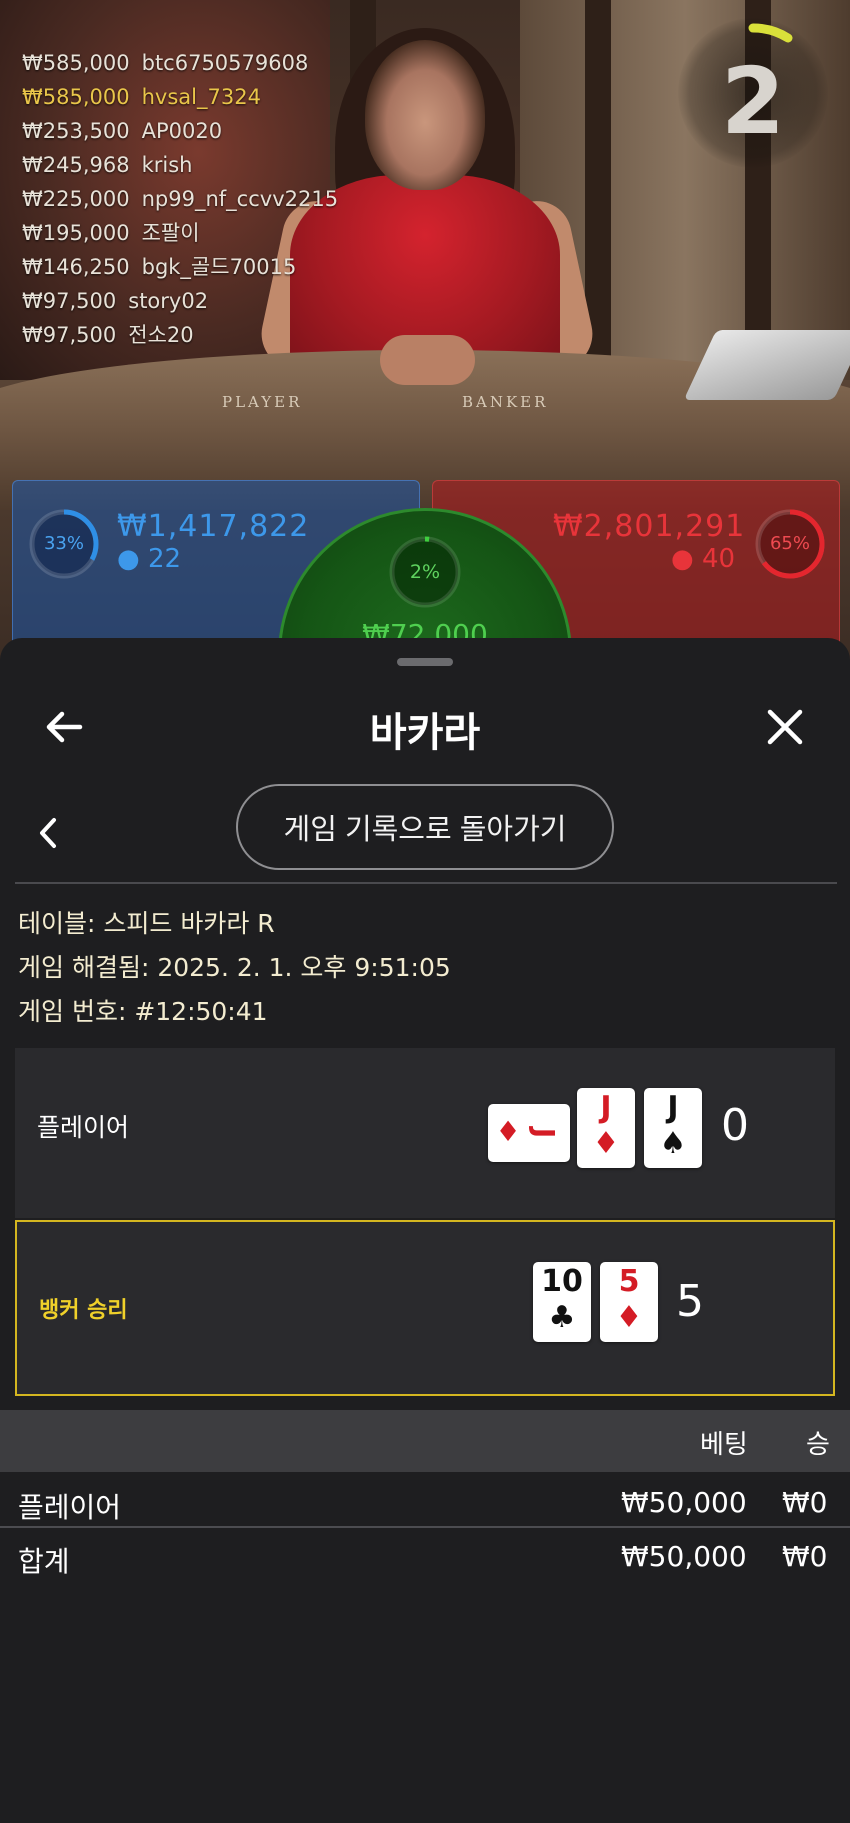 The image size is (850, 1823). Describe the element at coordinates (718, 559) in the screenshot. I see `banker-count-value: 40` at that location.